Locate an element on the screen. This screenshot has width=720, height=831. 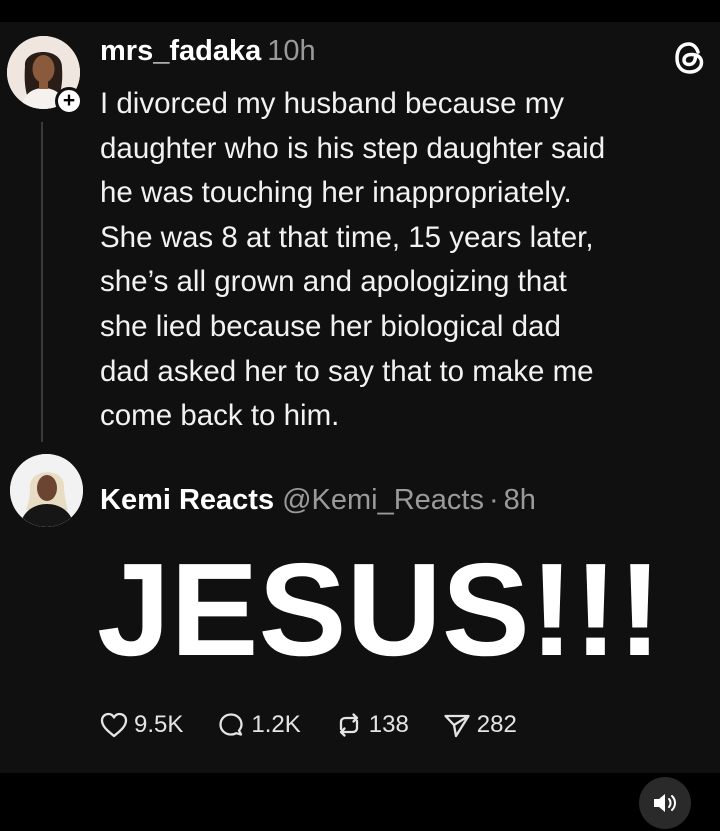
post-line: dad asked her to say that to make me is located at coordinates (347, 371).